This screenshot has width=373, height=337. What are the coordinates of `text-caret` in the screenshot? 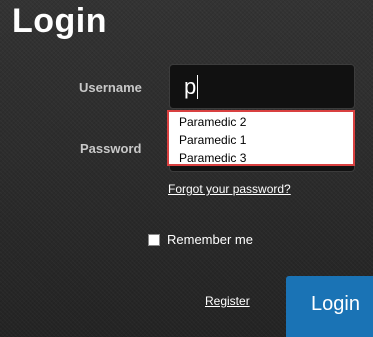 It's located at (198, 87).